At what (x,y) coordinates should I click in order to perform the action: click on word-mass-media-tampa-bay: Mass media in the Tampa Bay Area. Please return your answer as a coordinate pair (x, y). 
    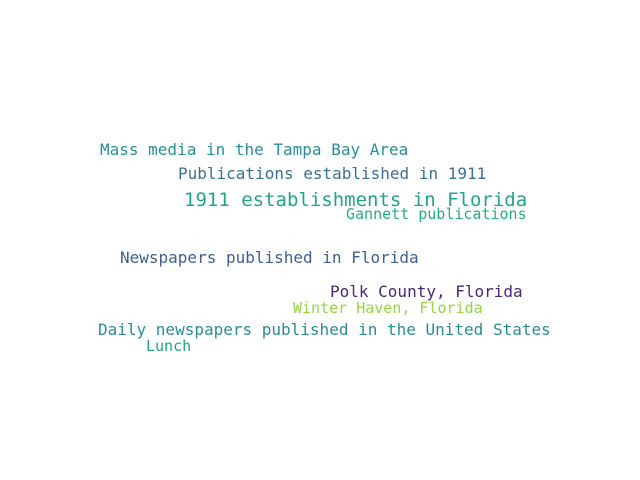
    Looking at the image, I should click on (254, 149).